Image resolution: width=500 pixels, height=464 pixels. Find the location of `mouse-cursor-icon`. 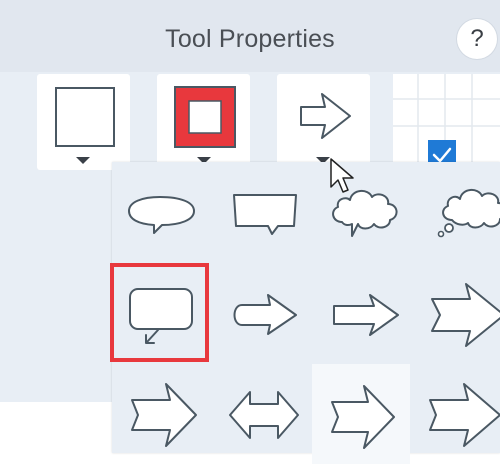

mouse-cursor-icon is located at coordinates (342, 175).